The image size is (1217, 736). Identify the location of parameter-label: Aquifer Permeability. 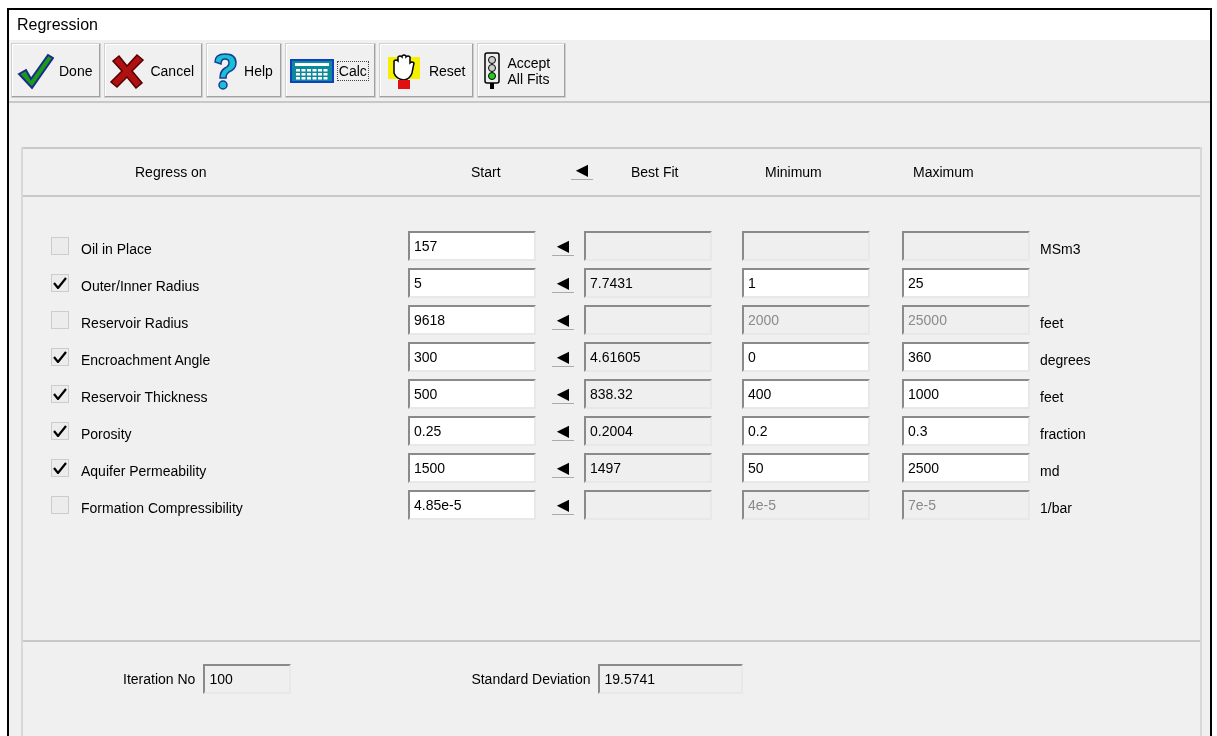
(144, 470).